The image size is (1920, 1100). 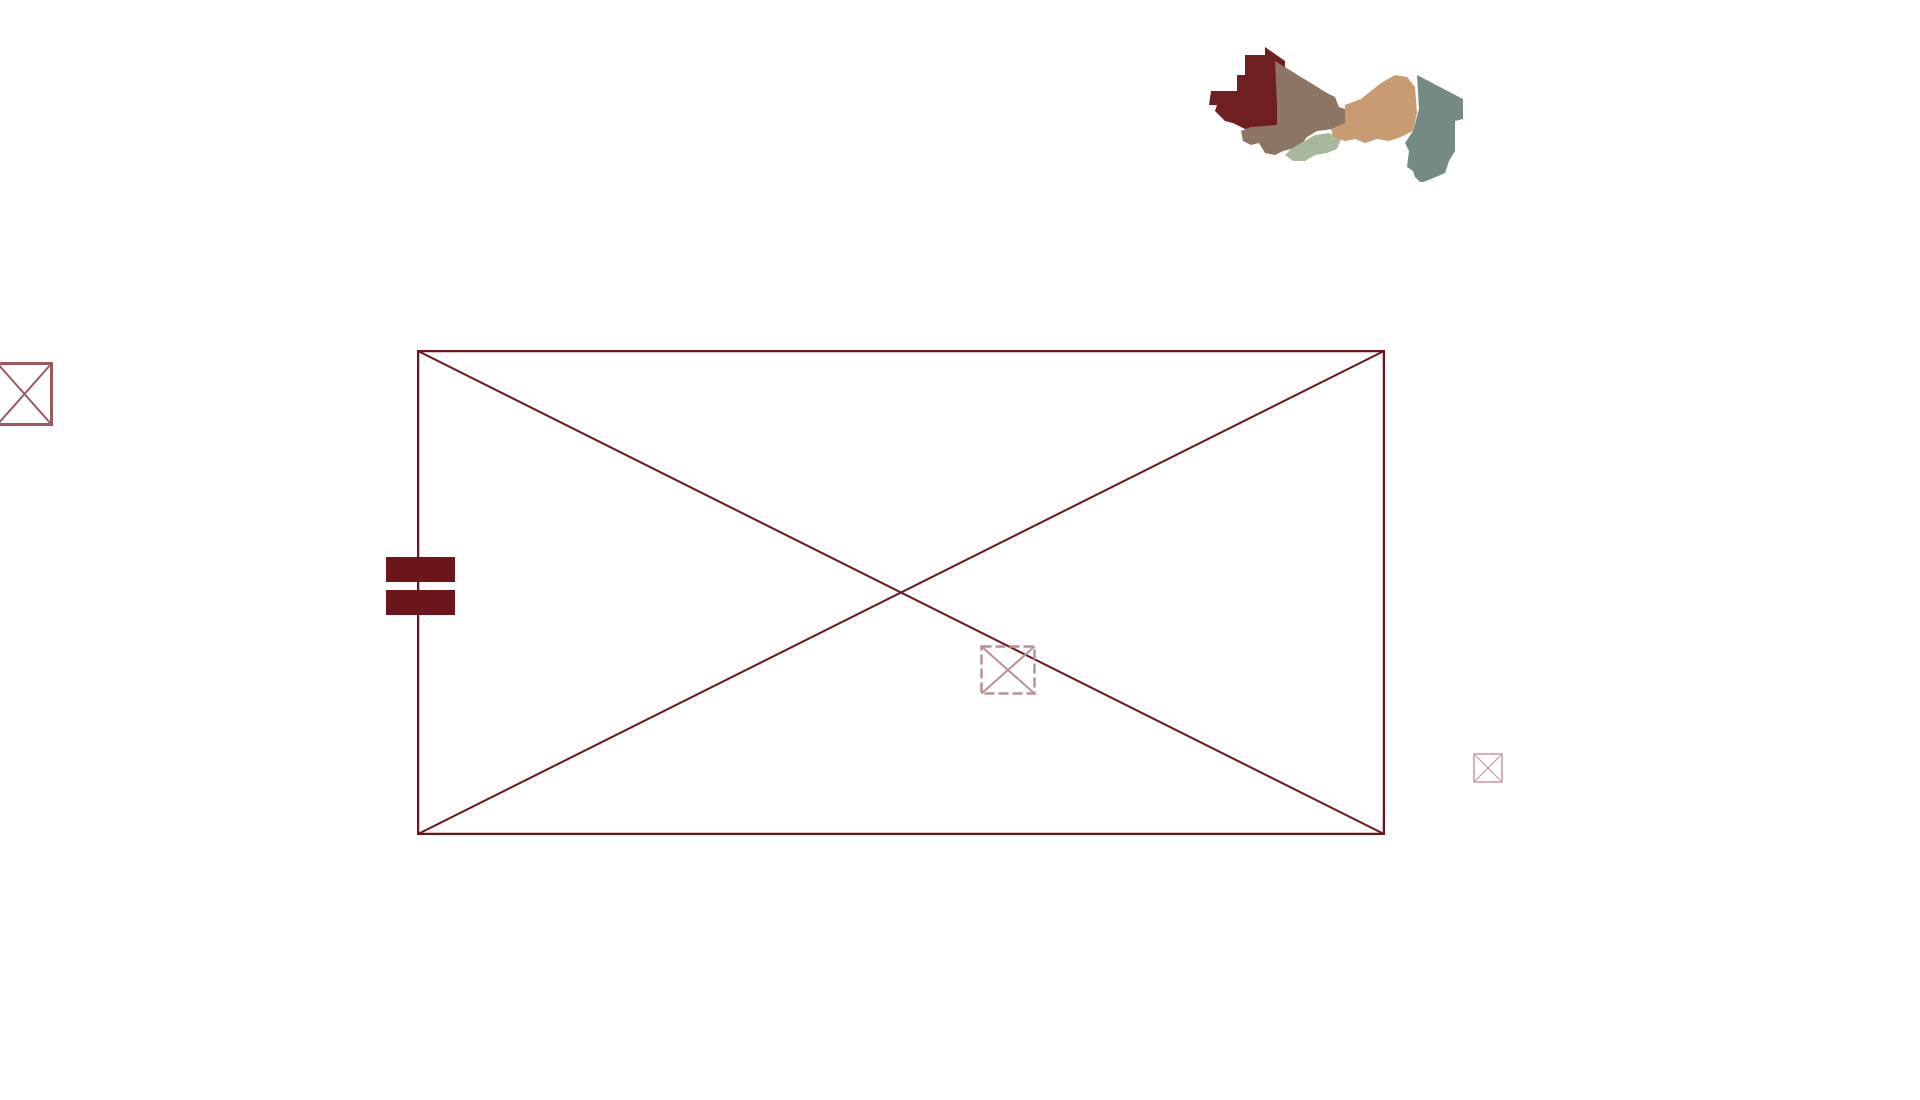 I want to click on slider-handle-bar-bottom, so click(x=420, y=602).